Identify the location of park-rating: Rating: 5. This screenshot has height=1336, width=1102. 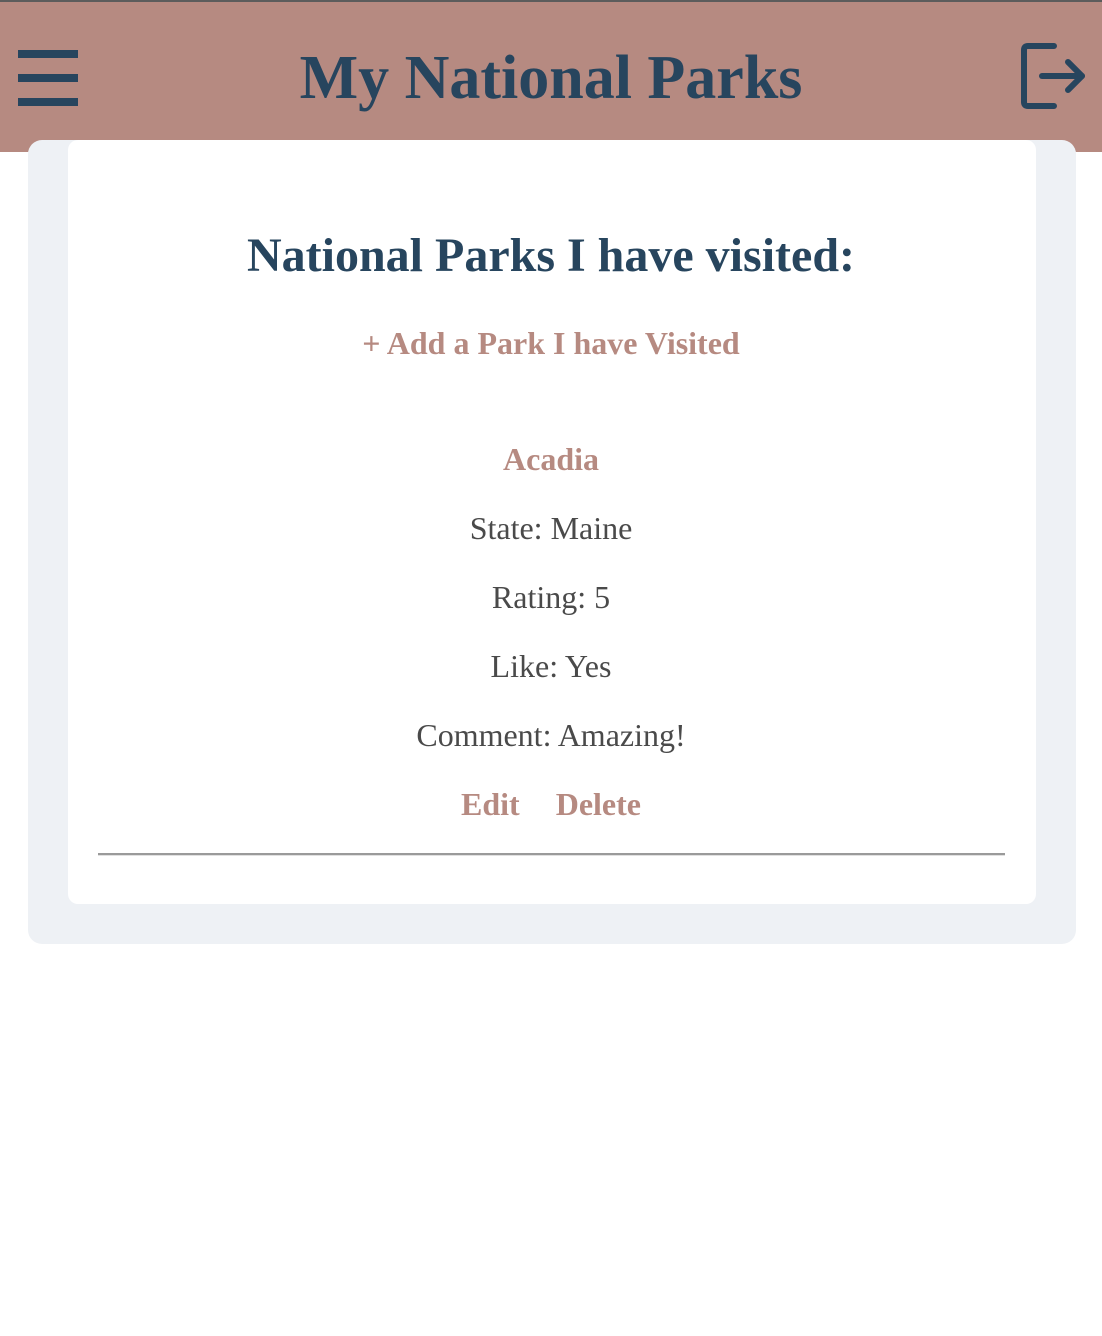
(551, 597).